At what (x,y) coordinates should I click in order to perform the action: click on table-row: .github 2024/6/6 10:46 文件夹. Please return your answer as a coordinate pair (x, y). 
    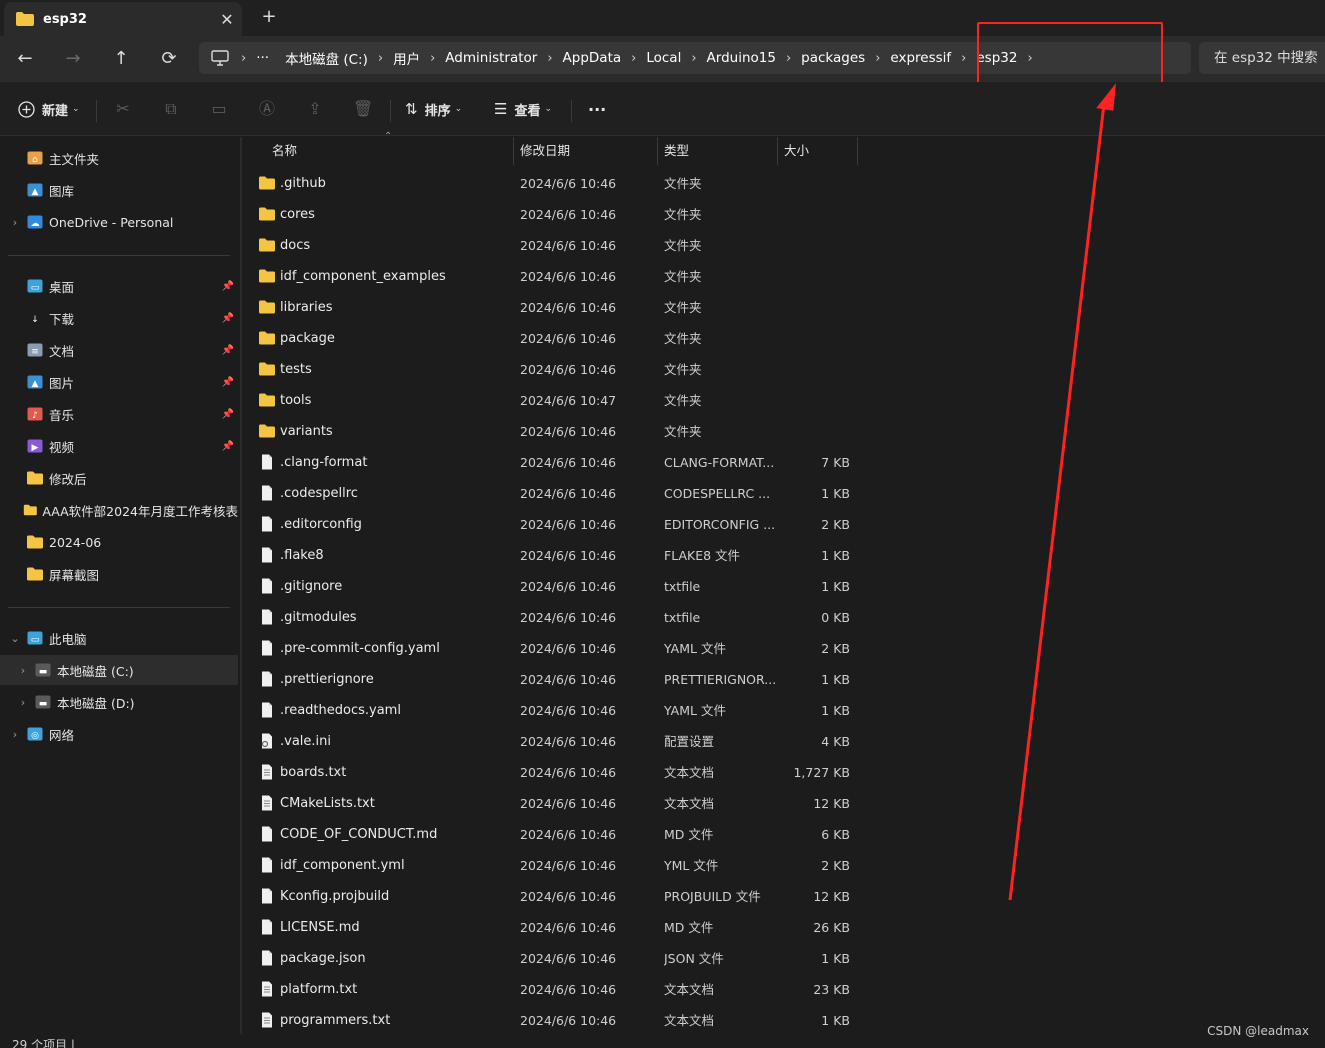
    Looking at the image, I should click on (559, 183).